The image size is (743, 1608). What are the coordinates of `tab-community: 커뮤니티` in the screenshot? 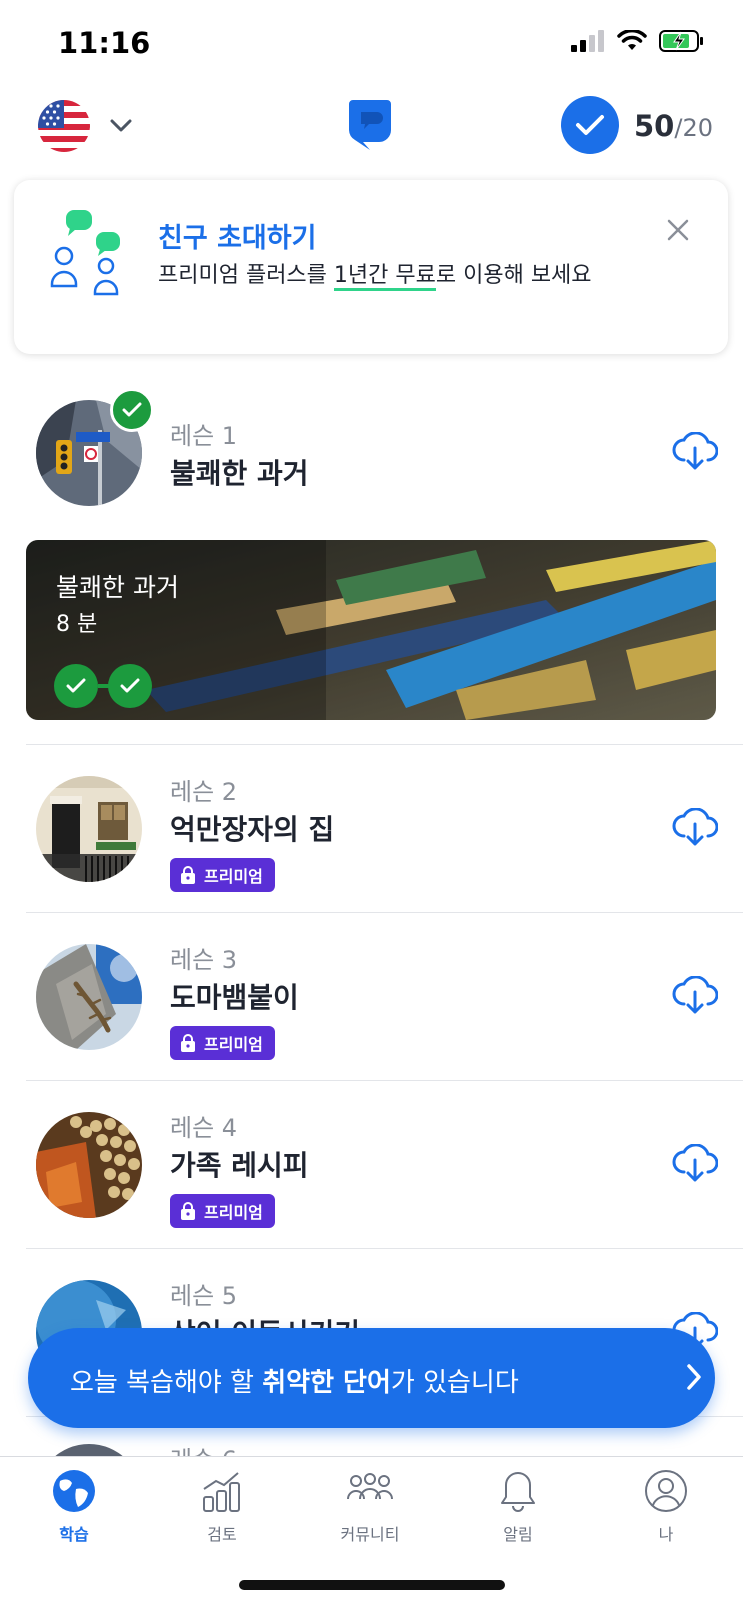 It's located at (370, 1507).